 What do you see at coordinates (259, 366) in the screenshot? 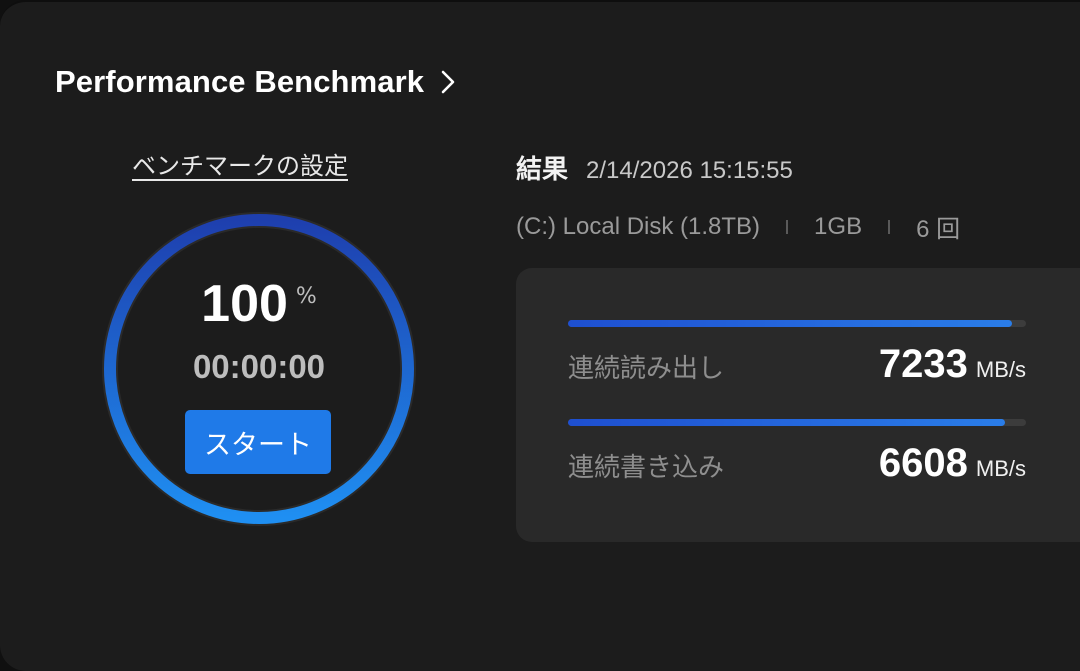
I see `elapsed-timer: 00:00:00` at bounding box center [259, 366].